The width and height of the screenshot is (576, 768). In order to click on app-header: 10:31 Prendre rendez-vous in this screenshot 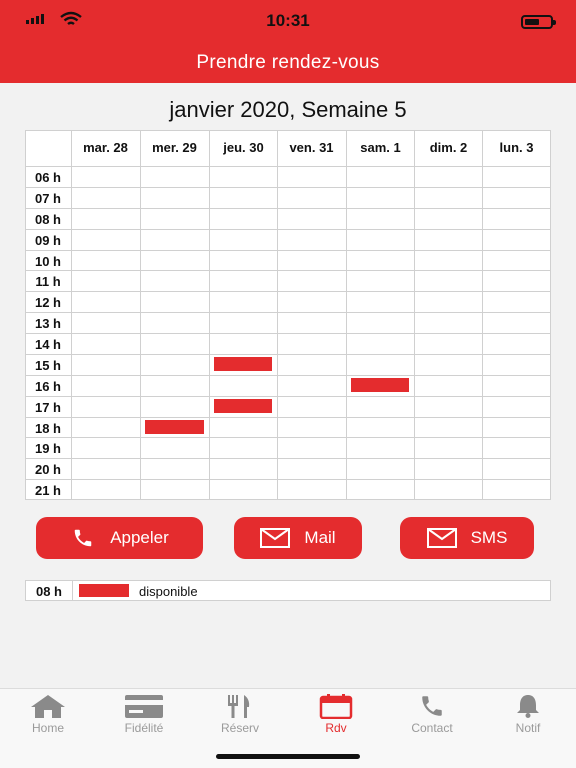, I will do `click(288, 41)`.